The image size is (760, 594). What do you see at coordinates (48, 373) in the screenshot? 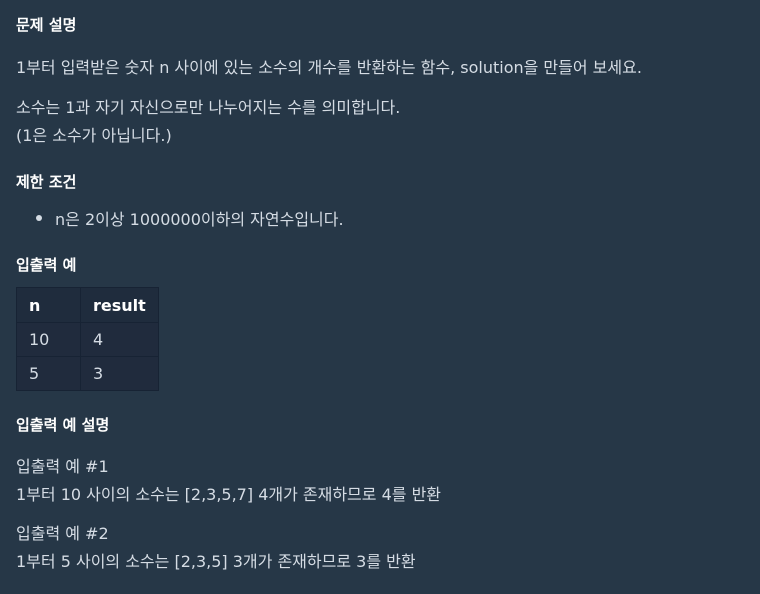
I see `table-cell: 5` at bounding box center [48, 373].